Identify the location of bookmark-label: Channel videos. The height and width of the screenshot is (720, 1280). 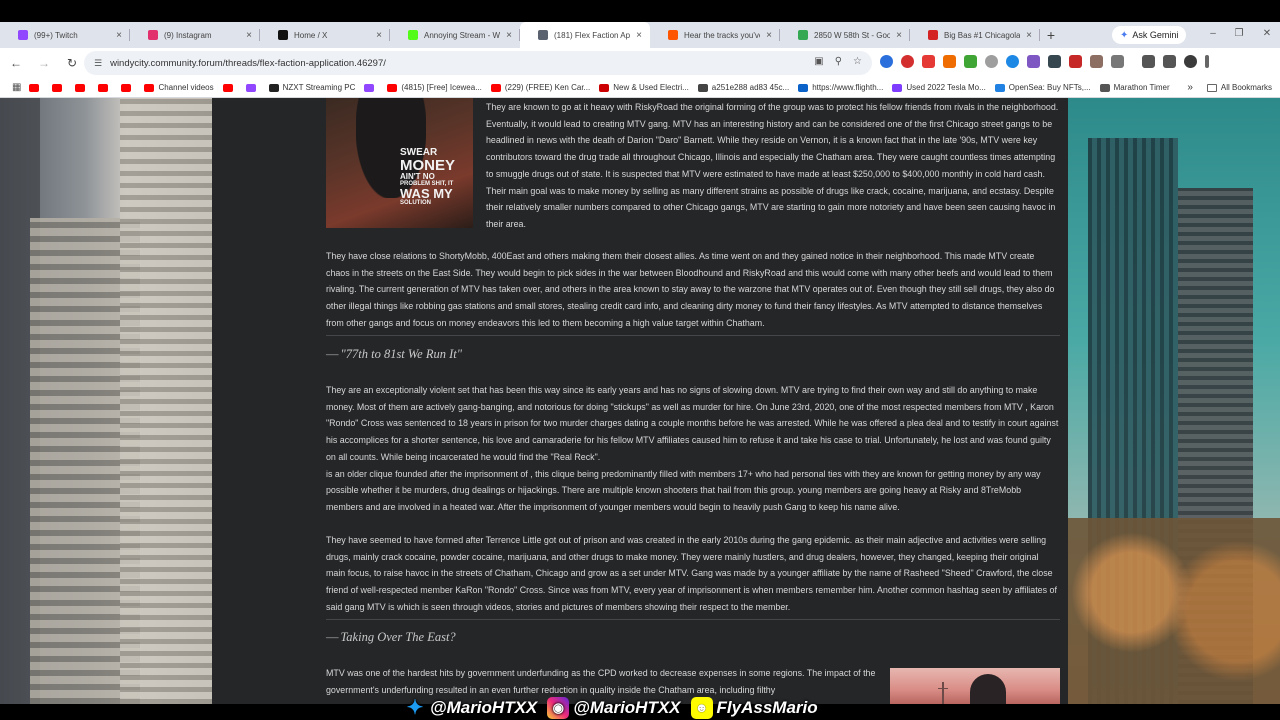
(185, 87).